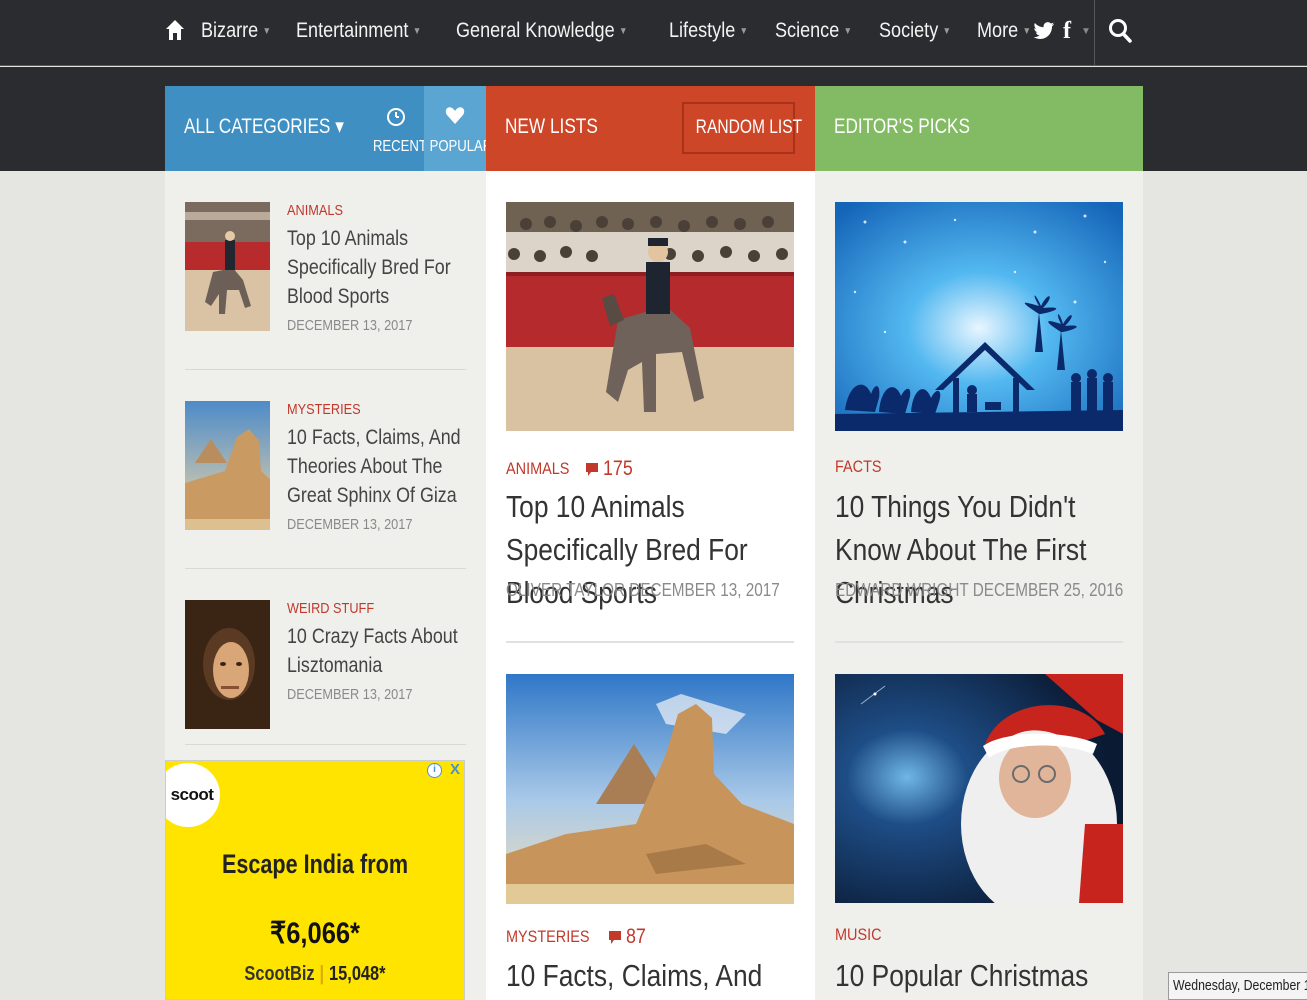  I want to click on clock-icon, so click(396, 117).